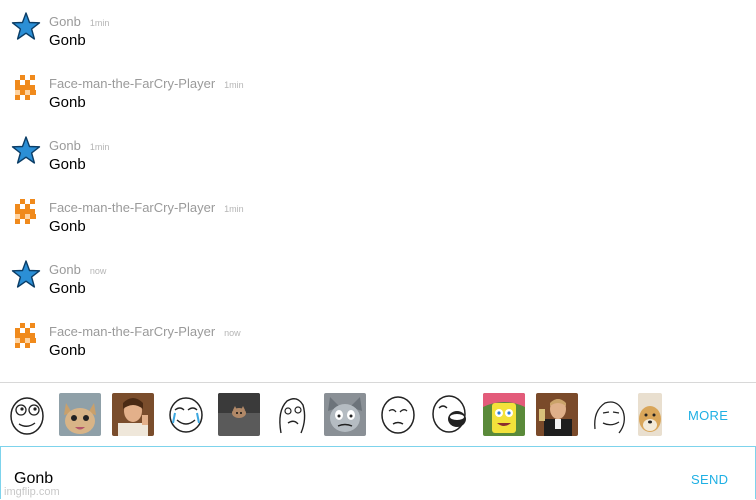 This screenshot has height=500, width=756. I want to click on thumbs-up-man-sticker, so click(133, 414).